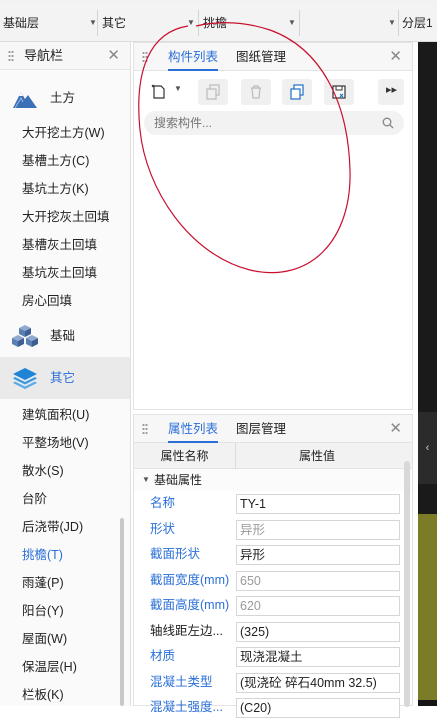  What do you see at coordinates (65, 695) in the screenshot?
I see `nav-item: 栏板(K)` at bounding box center [65, 695].